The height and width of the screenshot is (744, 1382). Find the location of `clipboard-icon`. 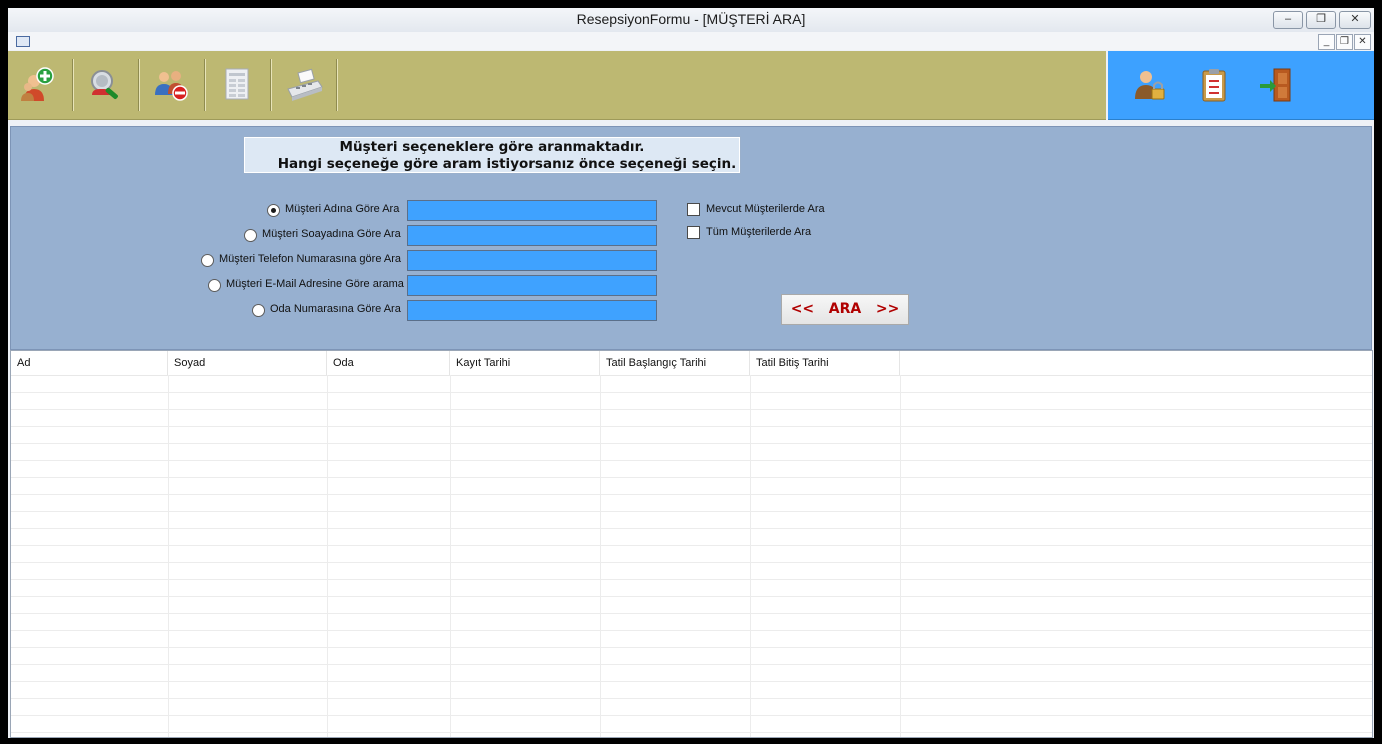

clipboard-icon is located at coordinates (1214, 85).